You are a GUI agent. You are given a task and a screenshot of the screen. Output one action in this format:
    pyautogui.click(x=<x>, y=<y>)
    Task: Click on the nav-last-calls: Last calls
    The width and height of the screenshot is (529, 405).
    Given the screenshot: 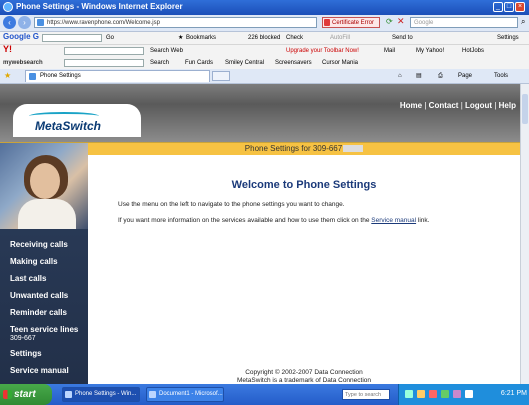 What is the action you would take?
    pyautogui.click(x=28, y=278)
    